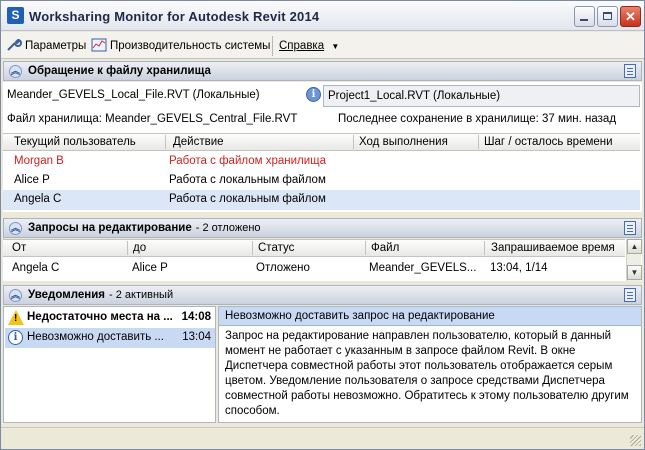 This screenshot has height=450, width=645. What do you see at coordinates (39, 161) in the screenshot?
I see `user-cell: Morgan B` at bounding box center [39, 161].